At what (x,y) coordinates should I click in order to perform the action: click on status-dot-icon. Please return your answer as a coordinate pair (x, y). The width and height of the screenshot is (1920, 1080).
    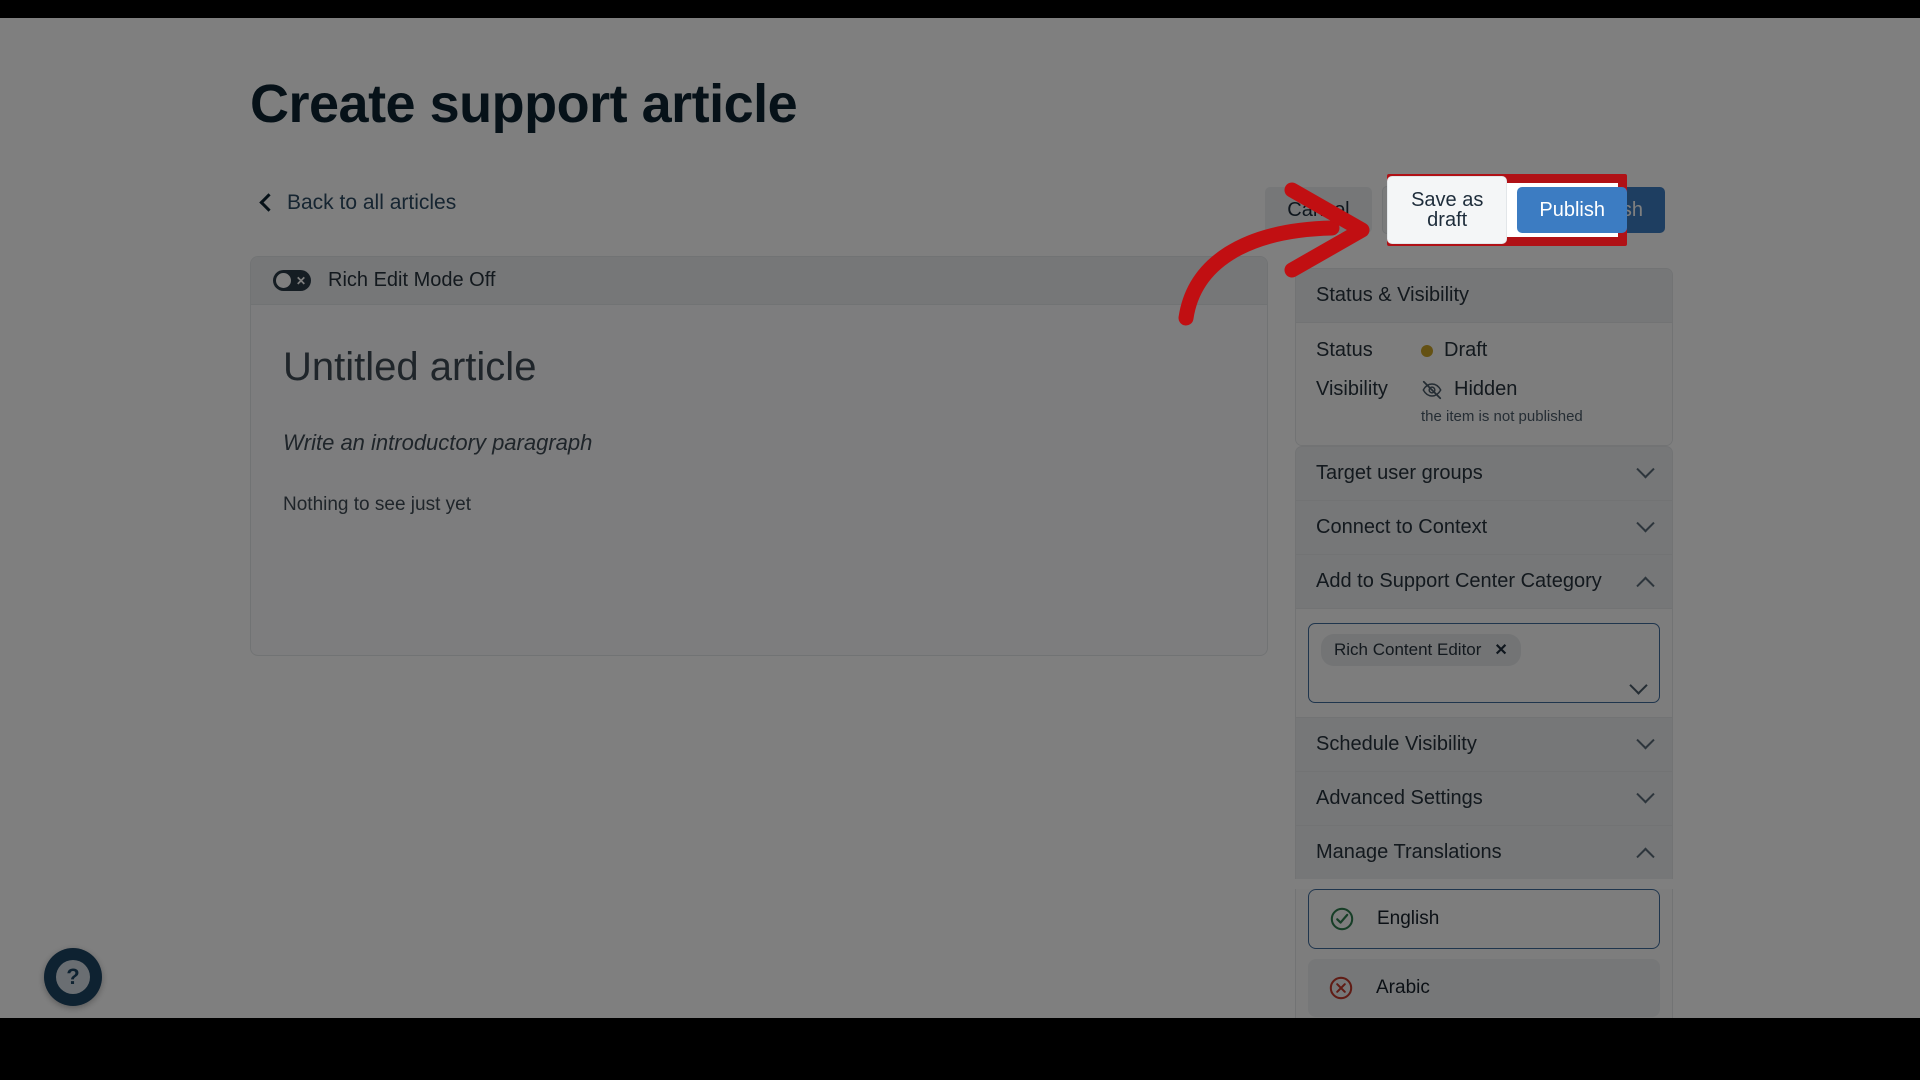
    Looking at the image, I should click on (1427, 350).